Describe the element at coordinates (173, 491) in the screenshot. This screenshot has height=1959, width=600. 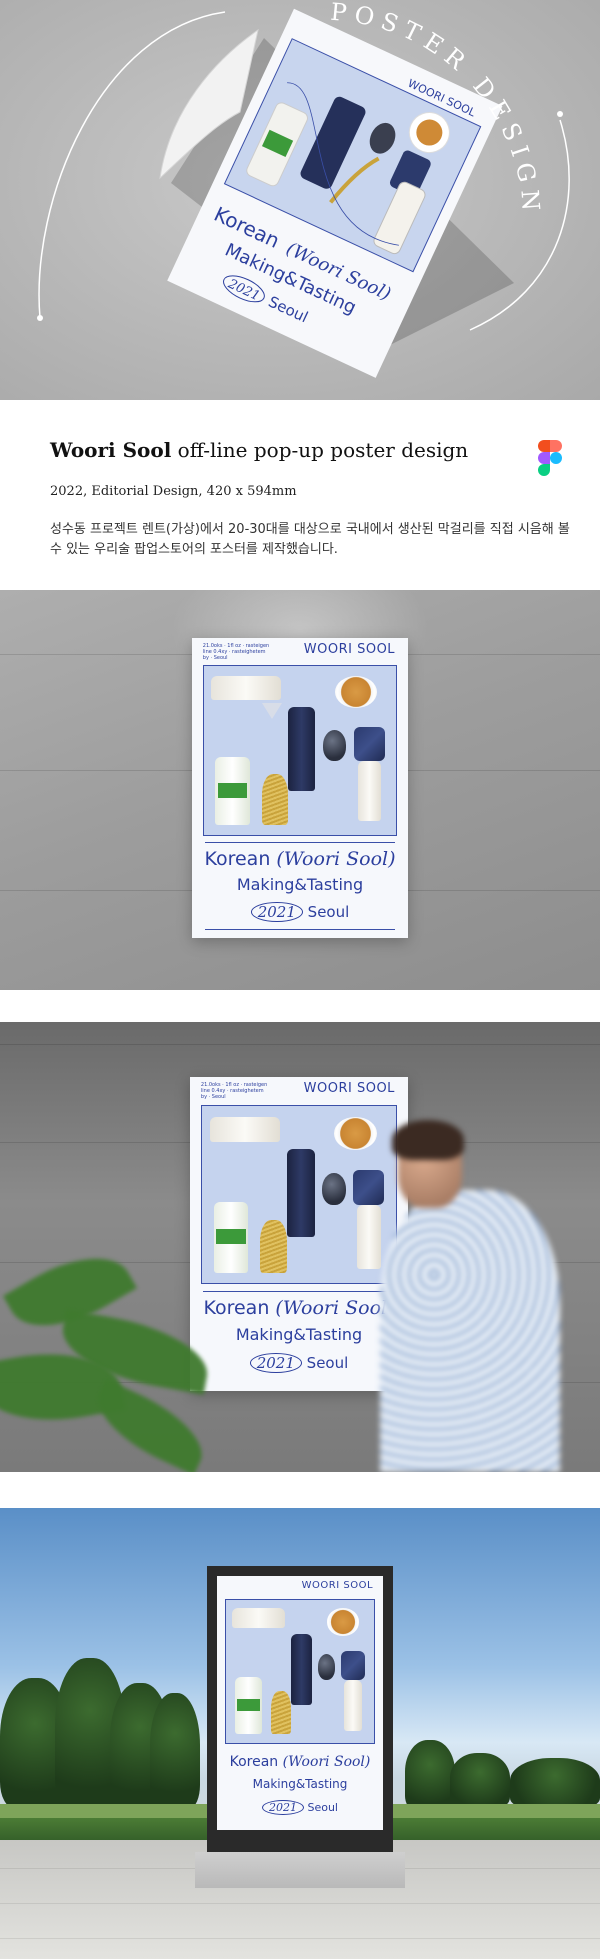
I see `project-meta: 2022, Editorial Design, 420 x 594mm` at that location.